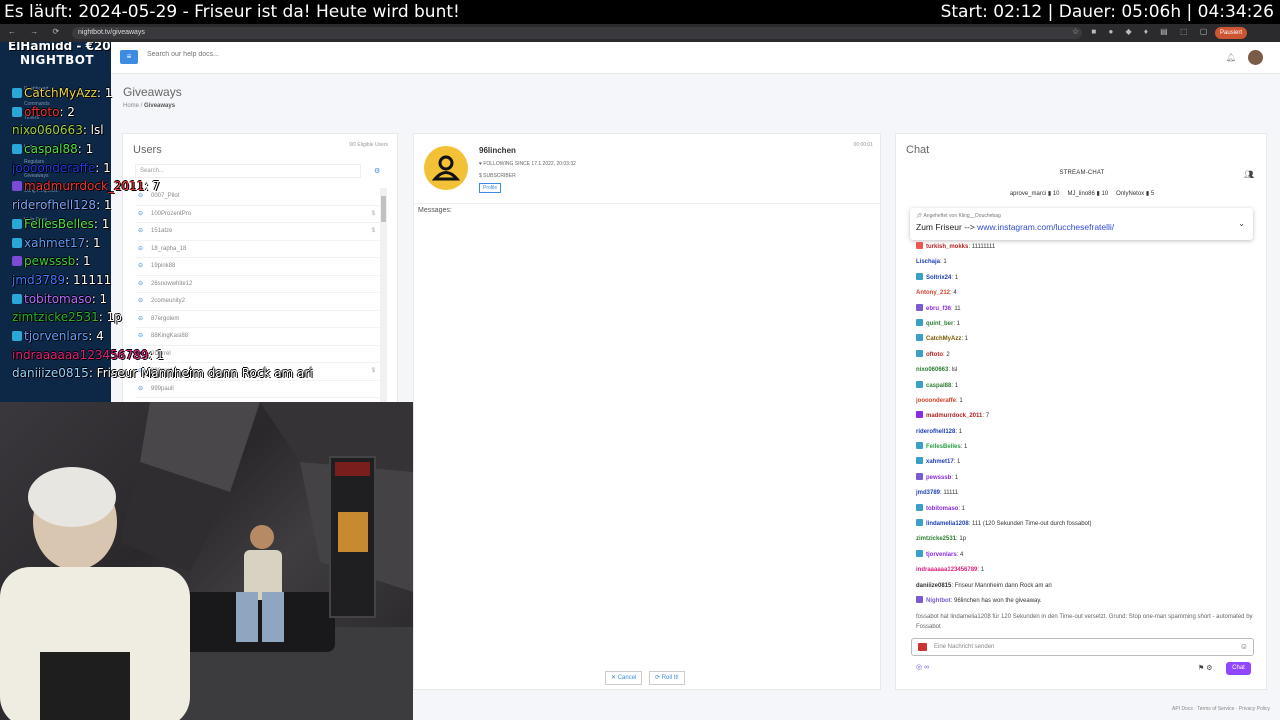 The height and width of the screenshot is (720, 1280). I want to click on chat-username: Soltrix24, so click(938, 278).